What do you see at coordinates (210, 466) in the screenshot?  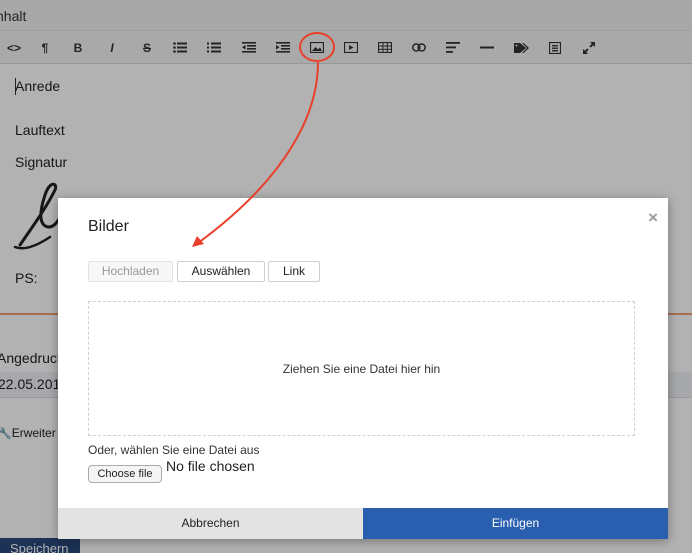 I see `no-file-text: No file chosen` at bounding box center [210, 466].